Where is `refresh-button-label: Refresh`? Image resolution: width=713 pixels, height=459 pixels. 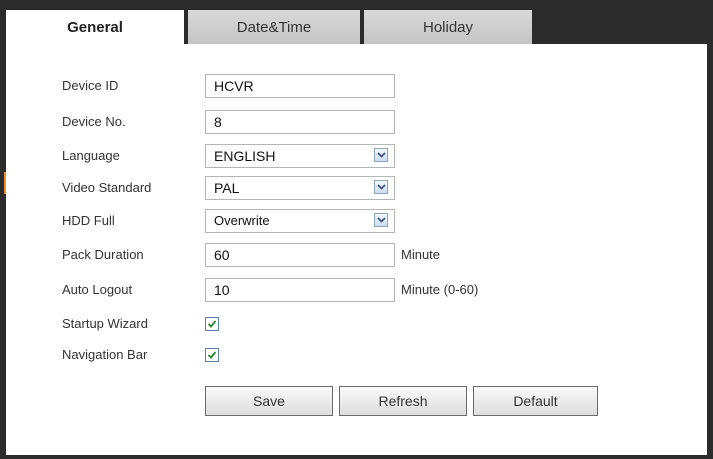 refresh-button-label: Refresh is located at coordinates (403, 401).